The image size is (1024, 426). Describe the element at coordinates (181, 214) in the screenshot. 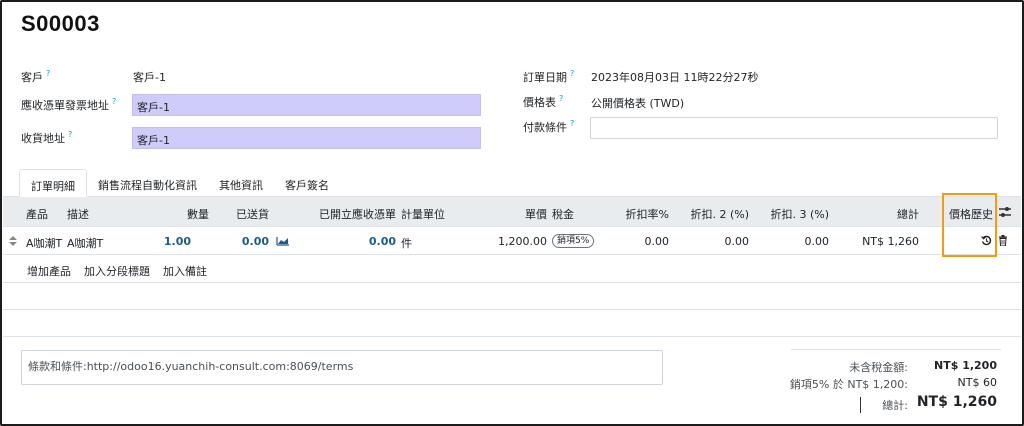

I see `col-quantity: 數量` at that location.